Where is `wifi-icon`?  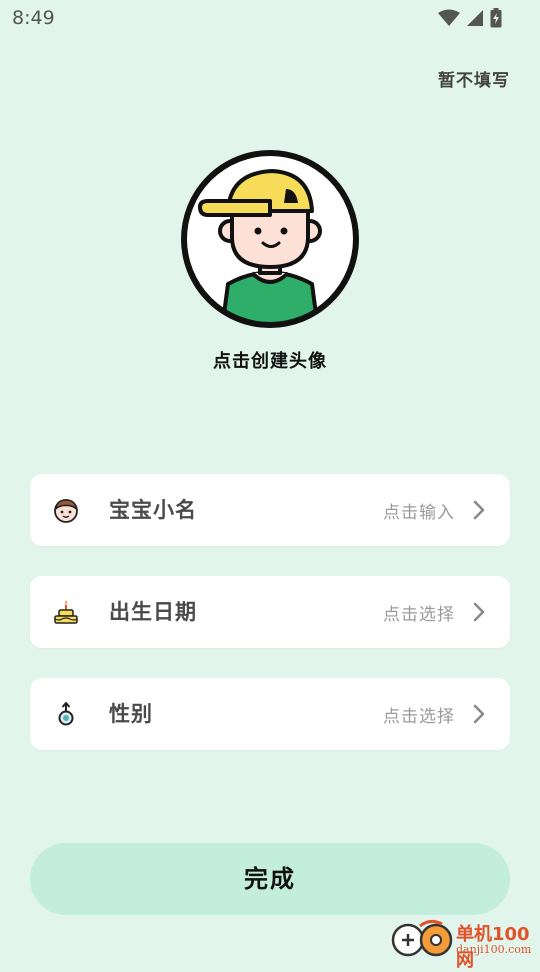
wifi-icon is located at coordinates (449, 17).